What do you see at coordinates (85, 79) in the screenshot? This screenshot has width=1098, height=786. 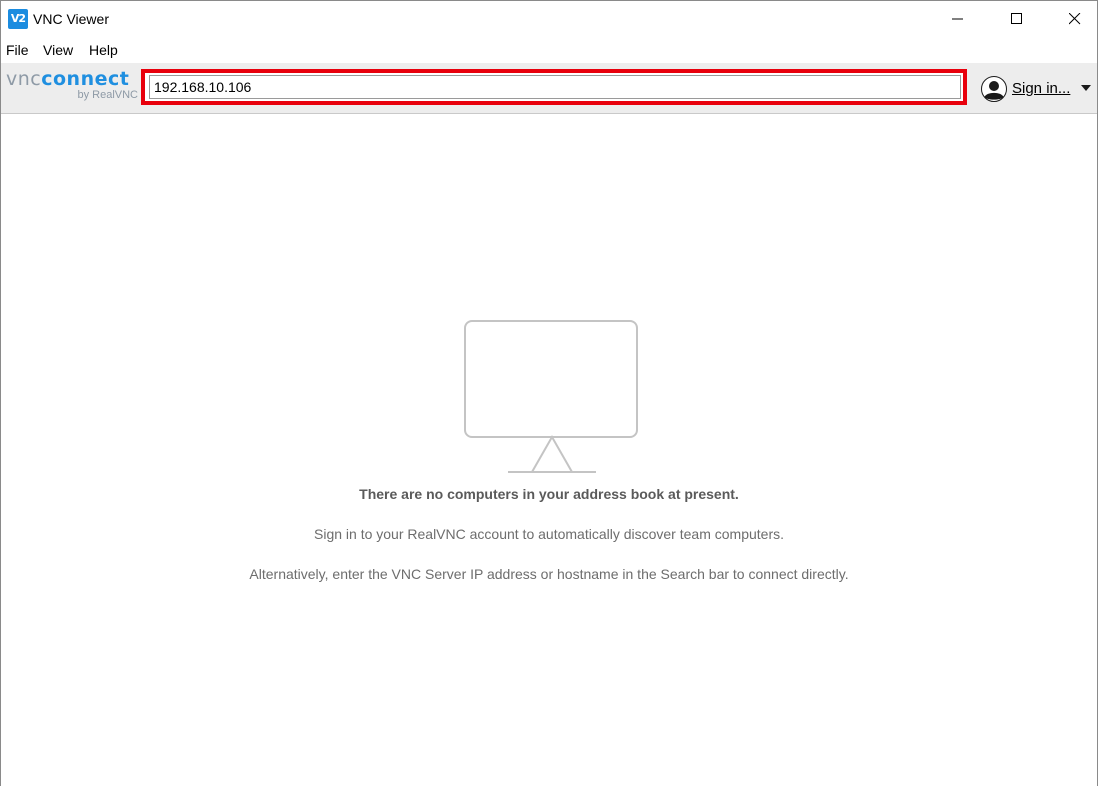 I see `logo-connect-text: connect` at bounding box center [85, 79].